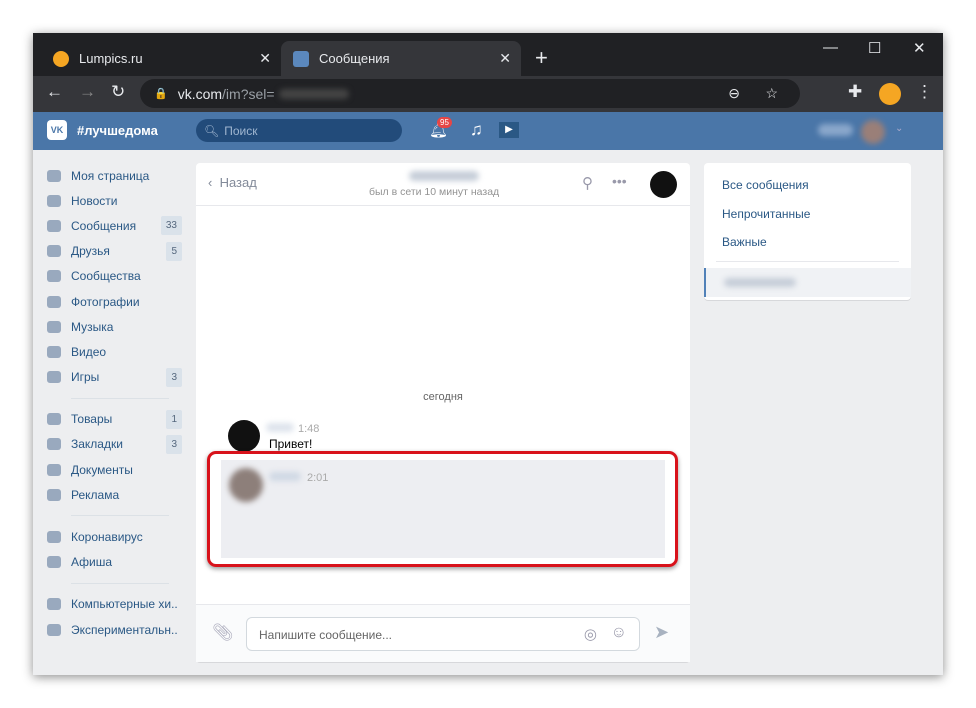  What do you see at coordinates (734, 93) in the screenshot?
I see `zoom-icon: ⊖` at bounding box center [734, 93].